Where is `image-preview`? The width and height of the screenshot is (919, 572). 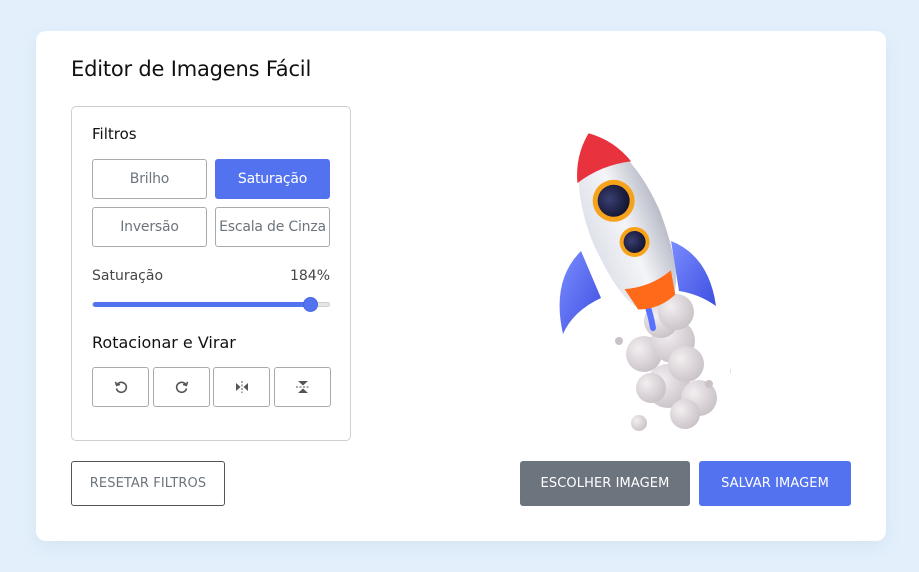
image-preview is located at coordinates (625, 276).